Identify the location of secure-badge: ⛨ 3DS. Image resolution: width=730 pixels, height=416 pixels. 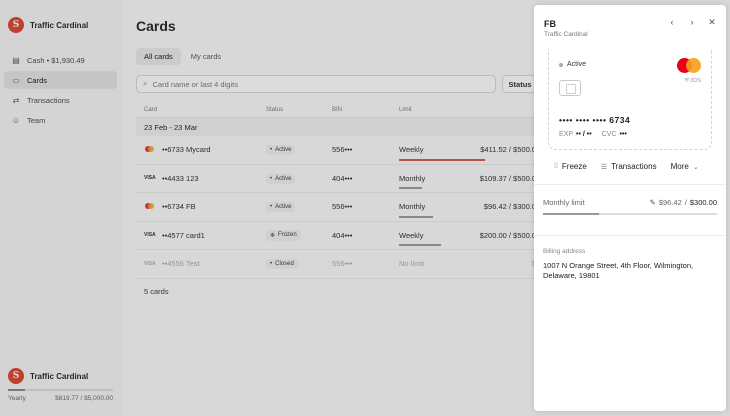
(693, 81).